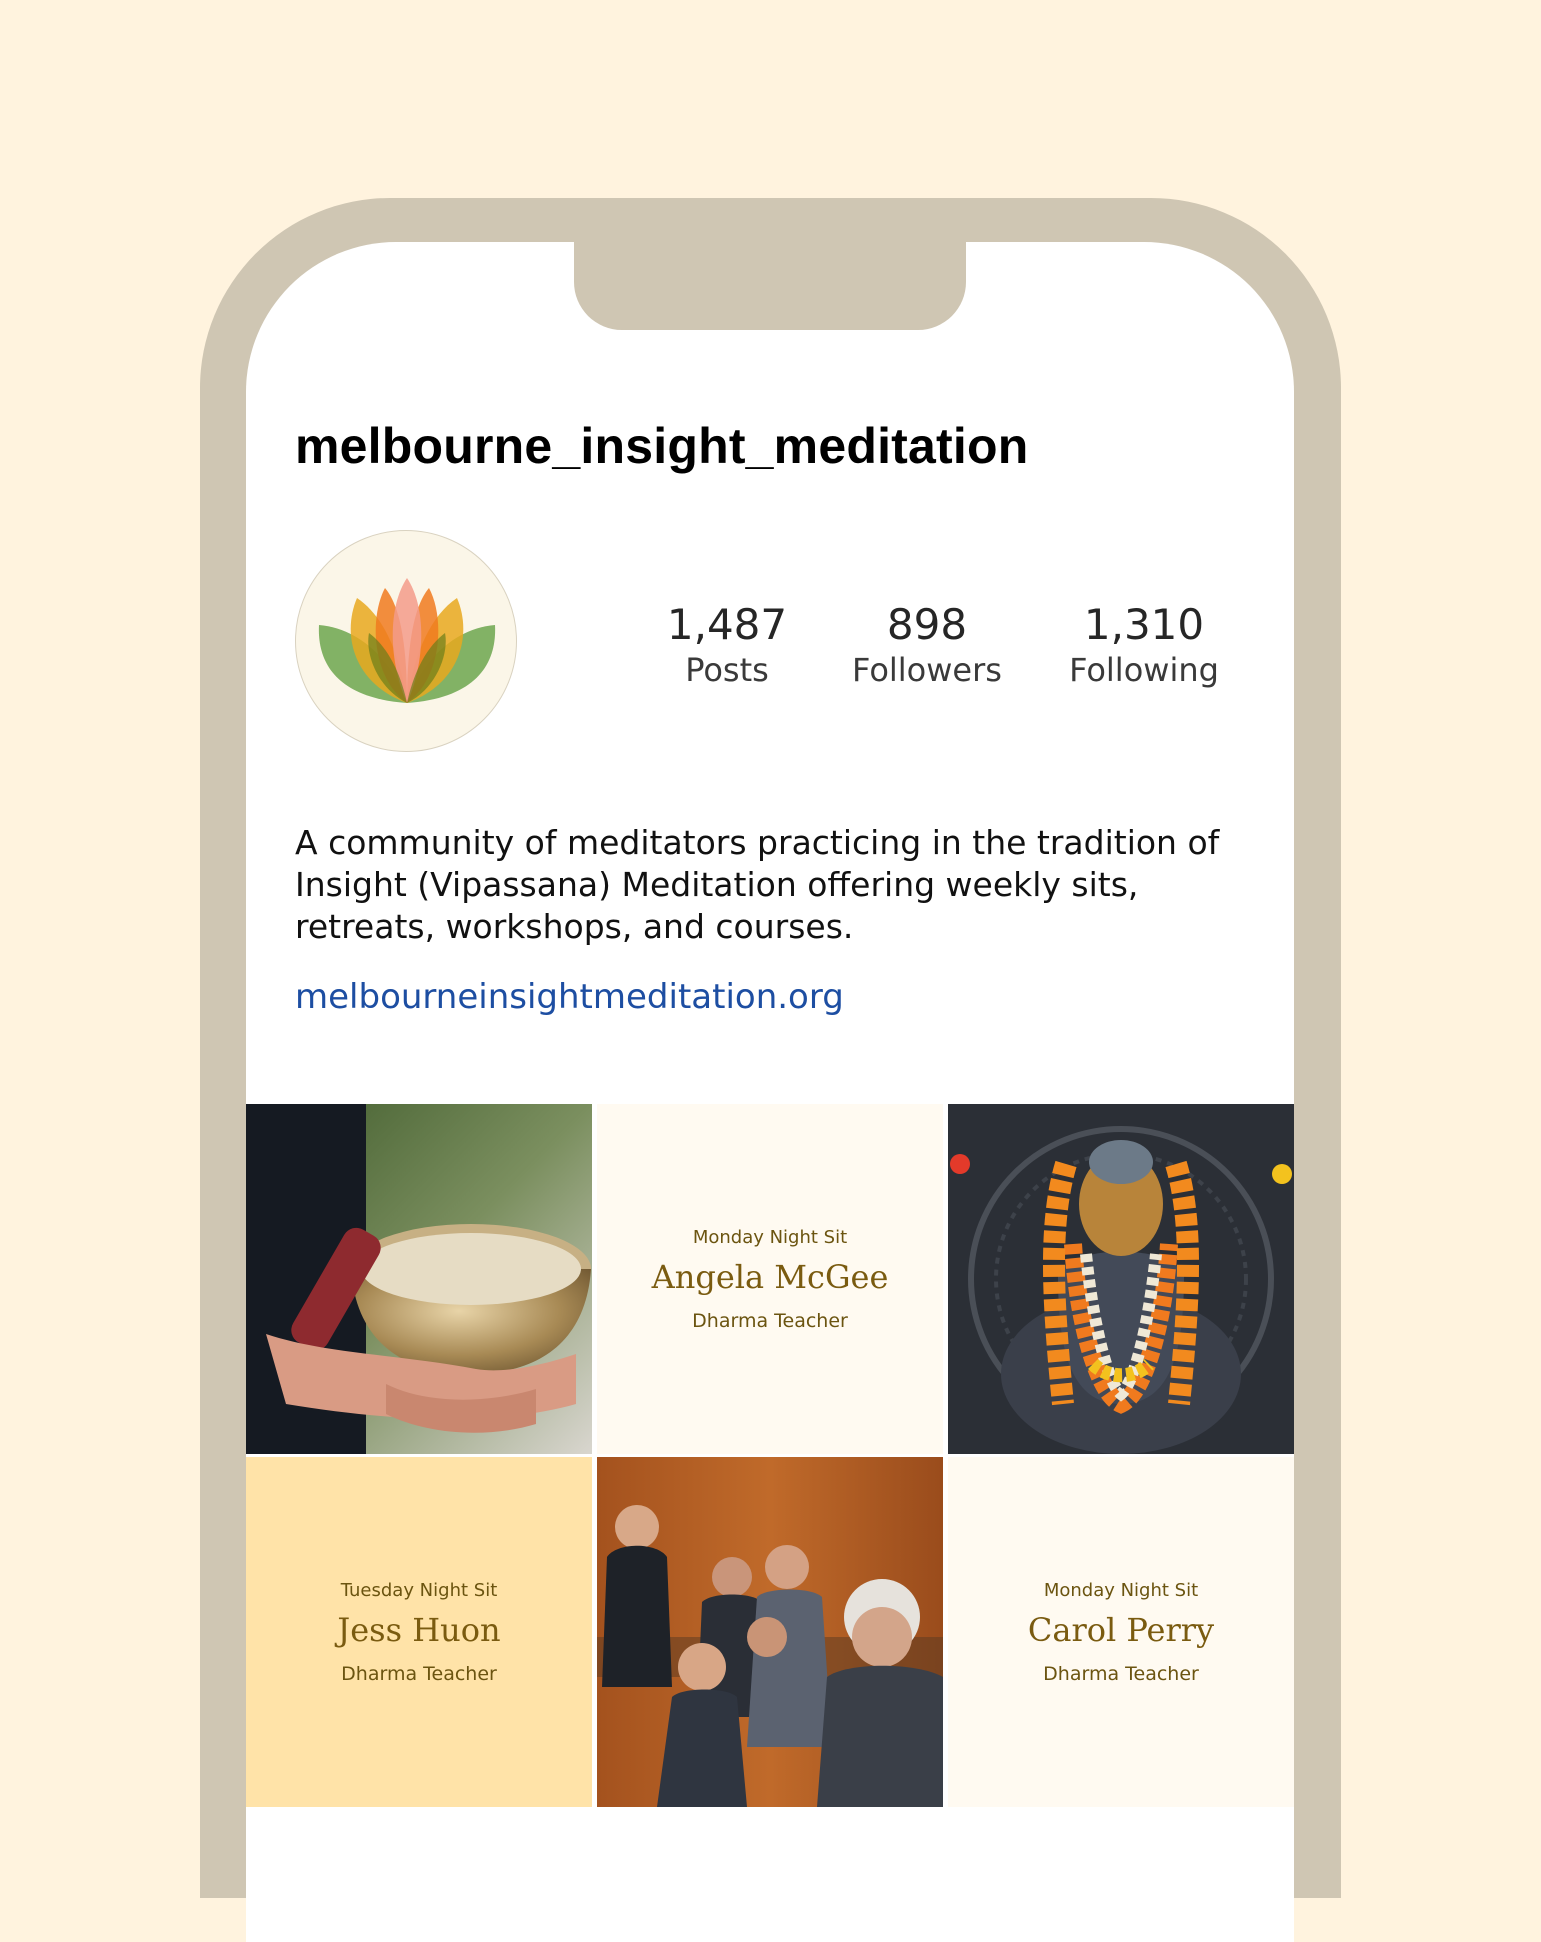 The height and width of the screenshot is (1942, 1541). I want to click on post-singing-bowl, so click(419, 1279).